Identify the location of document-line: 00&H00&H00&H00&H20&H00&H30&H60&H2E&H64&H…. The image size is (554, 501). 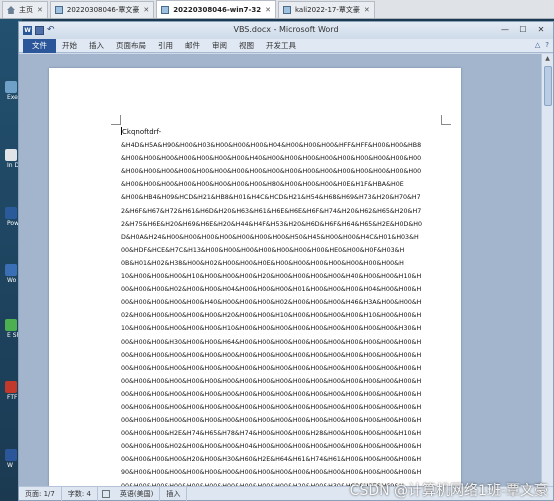
(271, 460).